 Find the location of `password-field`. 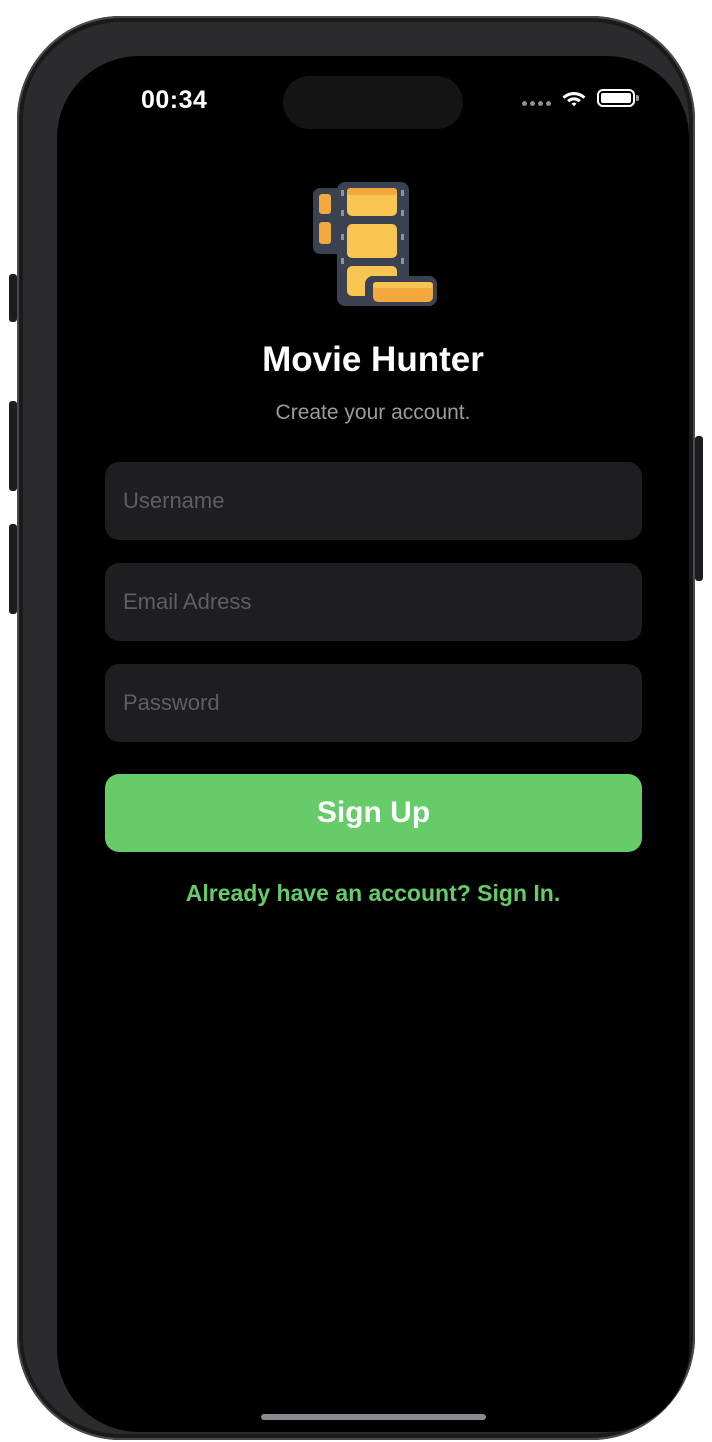

password-field is located at coordinates (373, 703).